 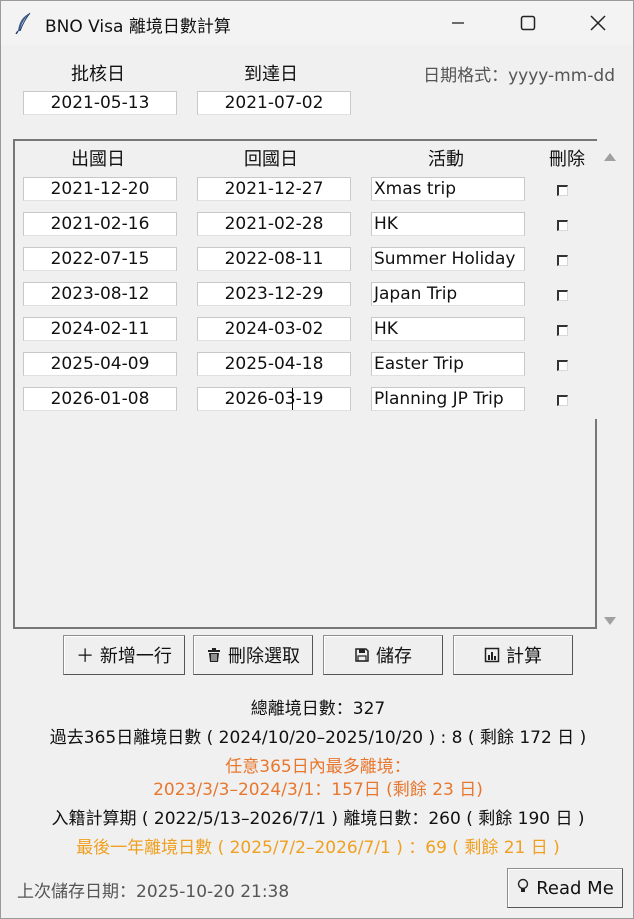 What do you see at coordinates (292, 399) in the screenshot?
I see `text-cursor` at bounding box center [292, 399].